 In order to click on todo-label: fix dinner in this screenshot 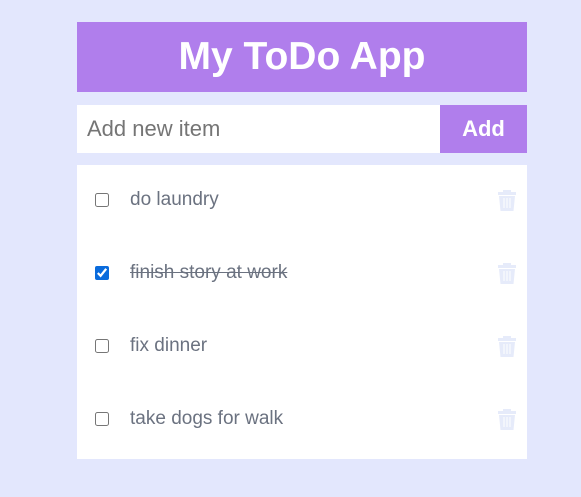, I will do `click(169, 345)`.